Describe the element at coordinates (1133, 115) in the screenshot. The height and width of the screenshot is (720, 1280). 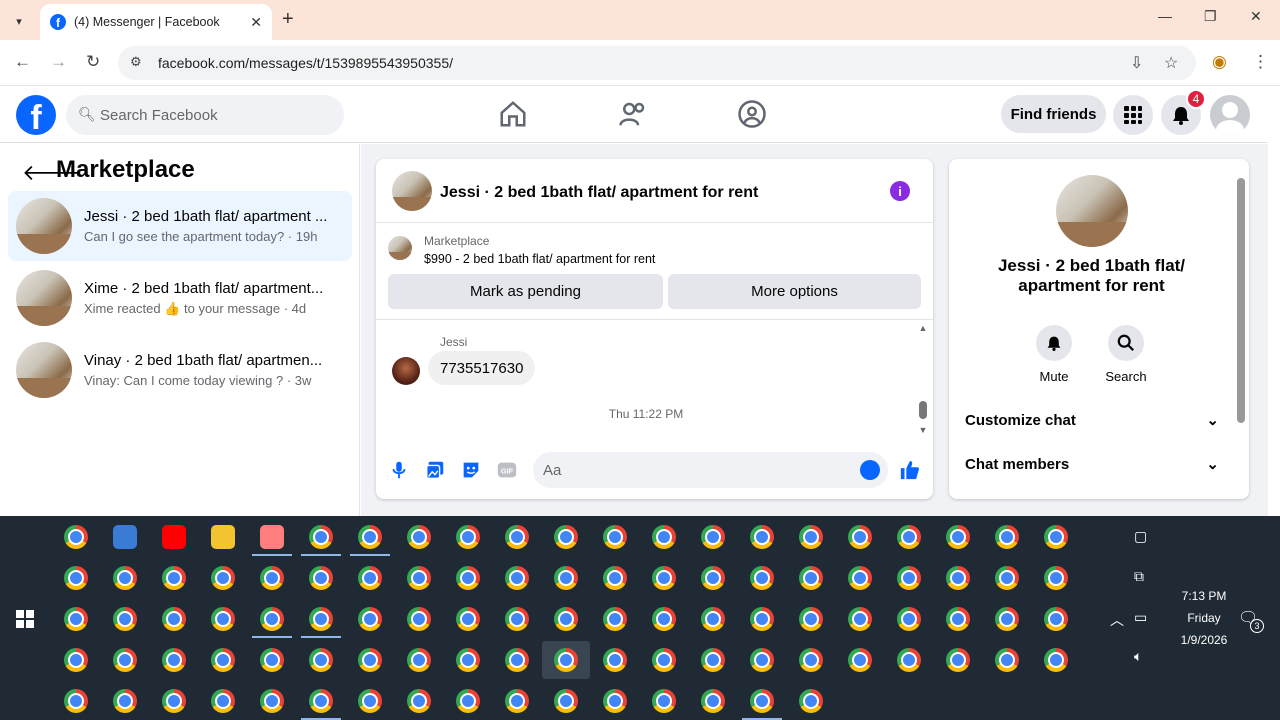
I see `menu-grid-icon` at that location.